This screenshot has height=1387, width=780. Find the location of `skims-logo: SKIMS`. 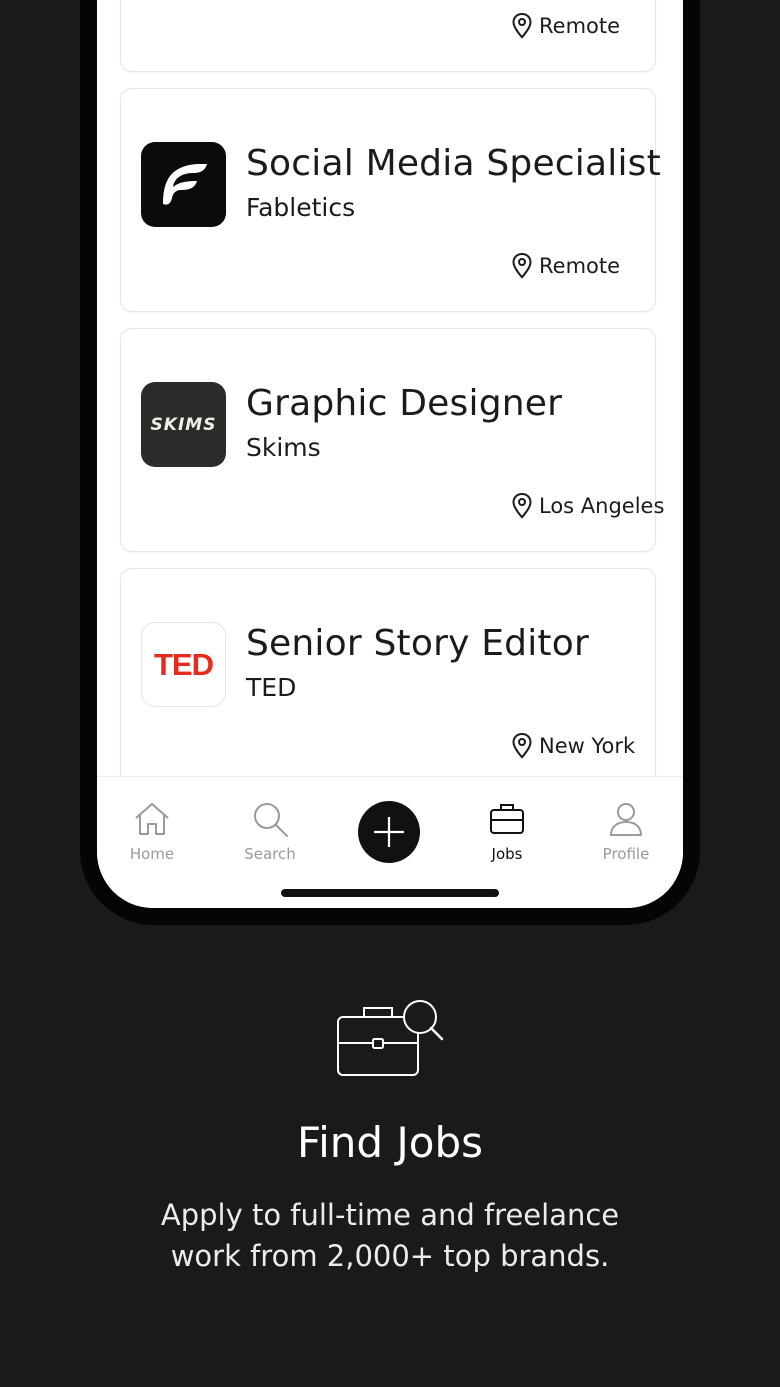

skims-logo: SKIMS is located at coordinates (183, 424).